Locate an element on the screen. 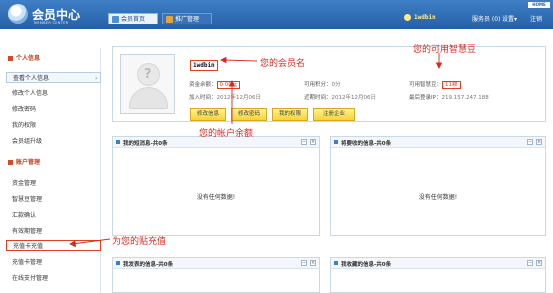 The height and width of the screenshot is (293, 553). settings-link: 设置▾ is located at coordinates (509, 18).